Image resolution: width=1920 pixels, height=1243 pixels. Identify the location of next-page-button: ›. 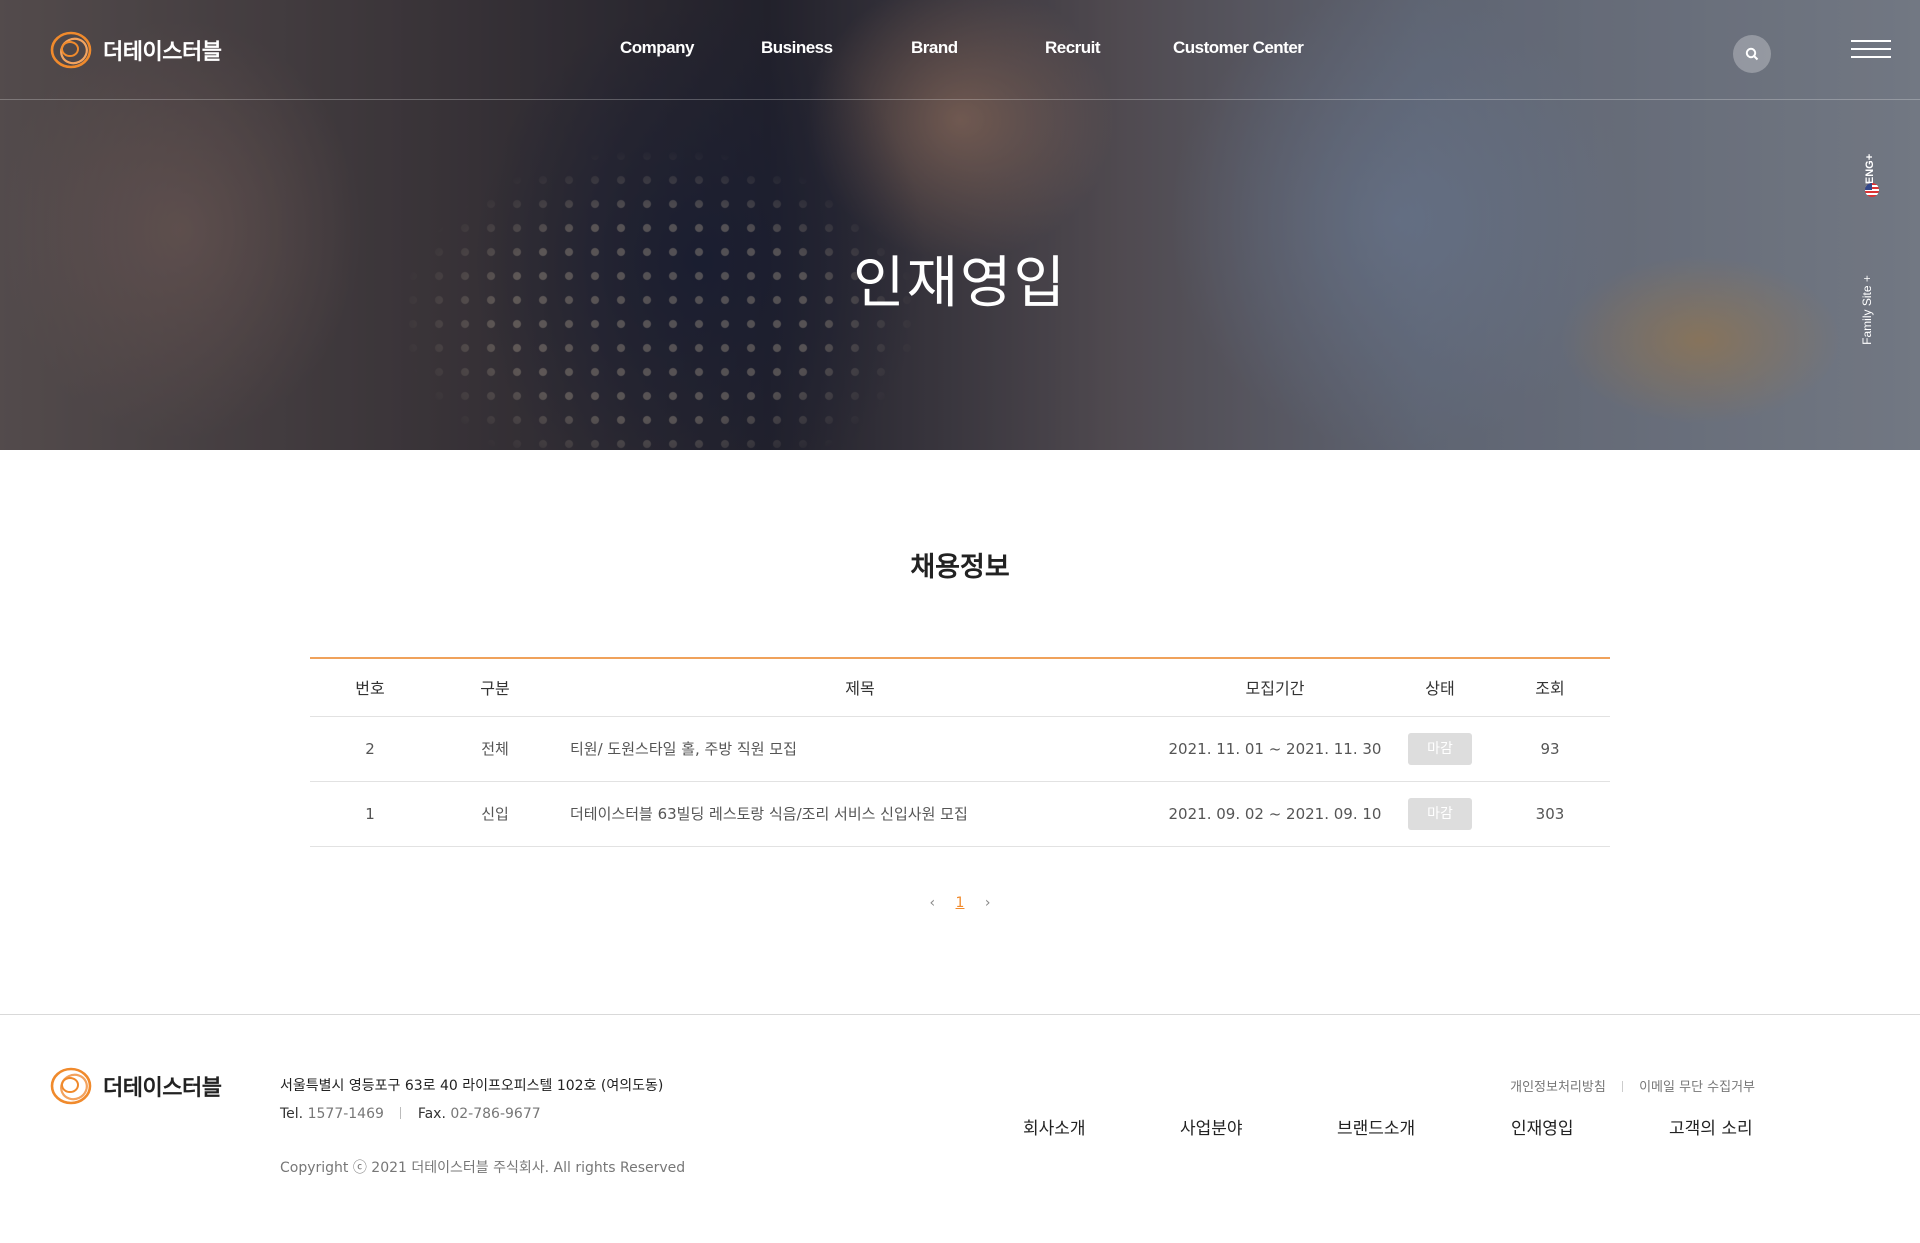
(988, 903).